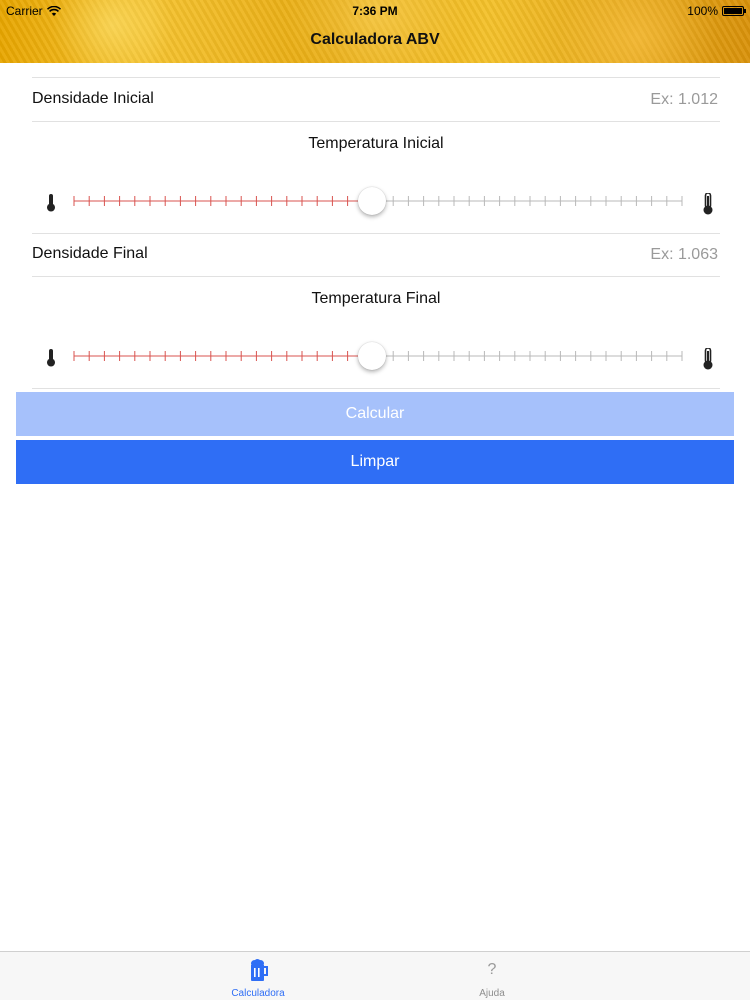  What do you see at coordinates (376, 333) in the screenshot?
I see `final-temperature-block: Temperatura Final` at bounding box center [376, 333].